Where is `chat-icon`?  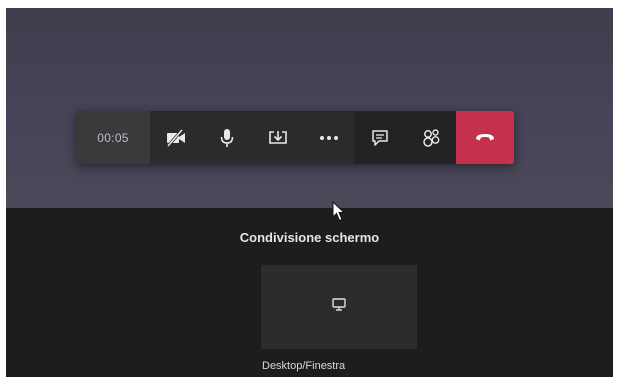 chat-icon is located at coordinates (380, 138).